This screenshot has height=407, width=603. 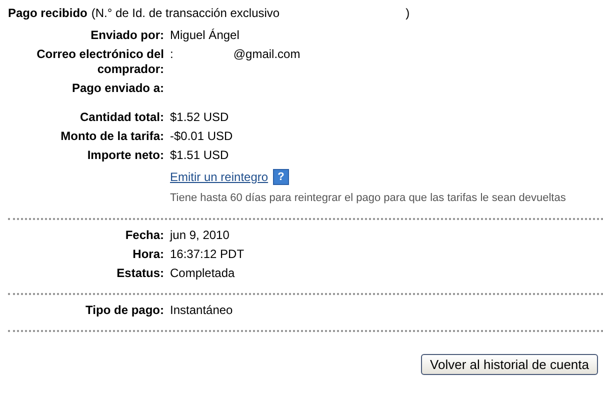 I want to click on field-value: :, so click(x=172, y=54).